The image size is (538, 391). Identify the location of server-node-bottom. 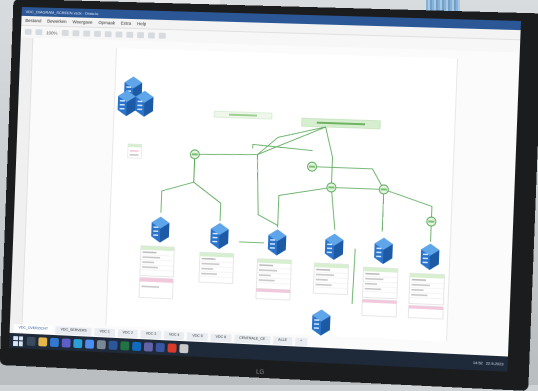
(321, 322).